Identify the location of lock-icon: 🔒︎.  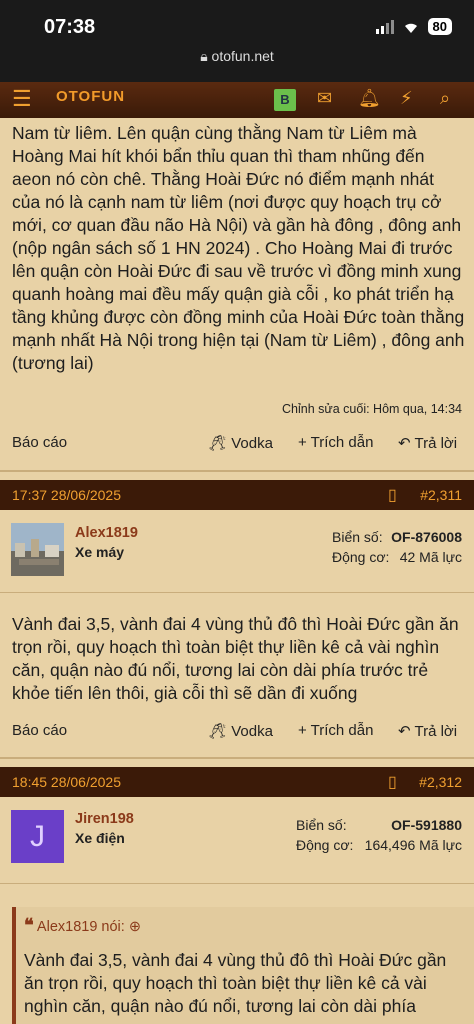
(206, 56).